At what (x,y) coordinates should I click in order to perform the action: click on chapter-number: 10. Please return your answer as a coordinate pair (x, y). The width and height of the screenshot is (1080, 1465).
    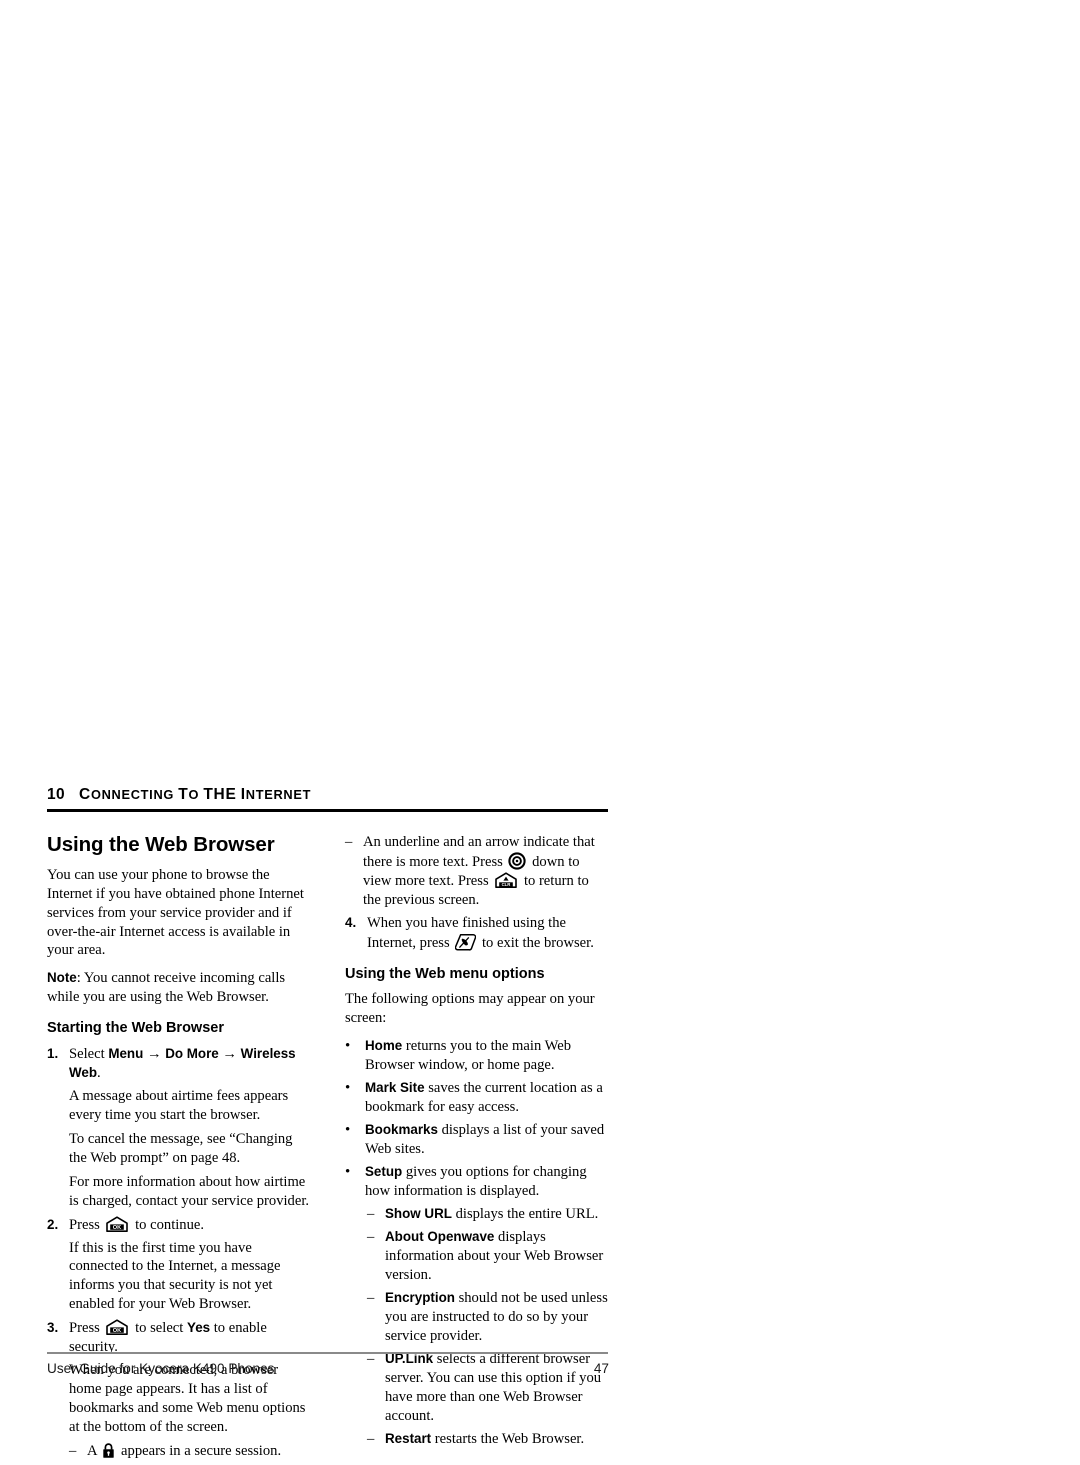
    Looking at the image, I should click on (56, 794).